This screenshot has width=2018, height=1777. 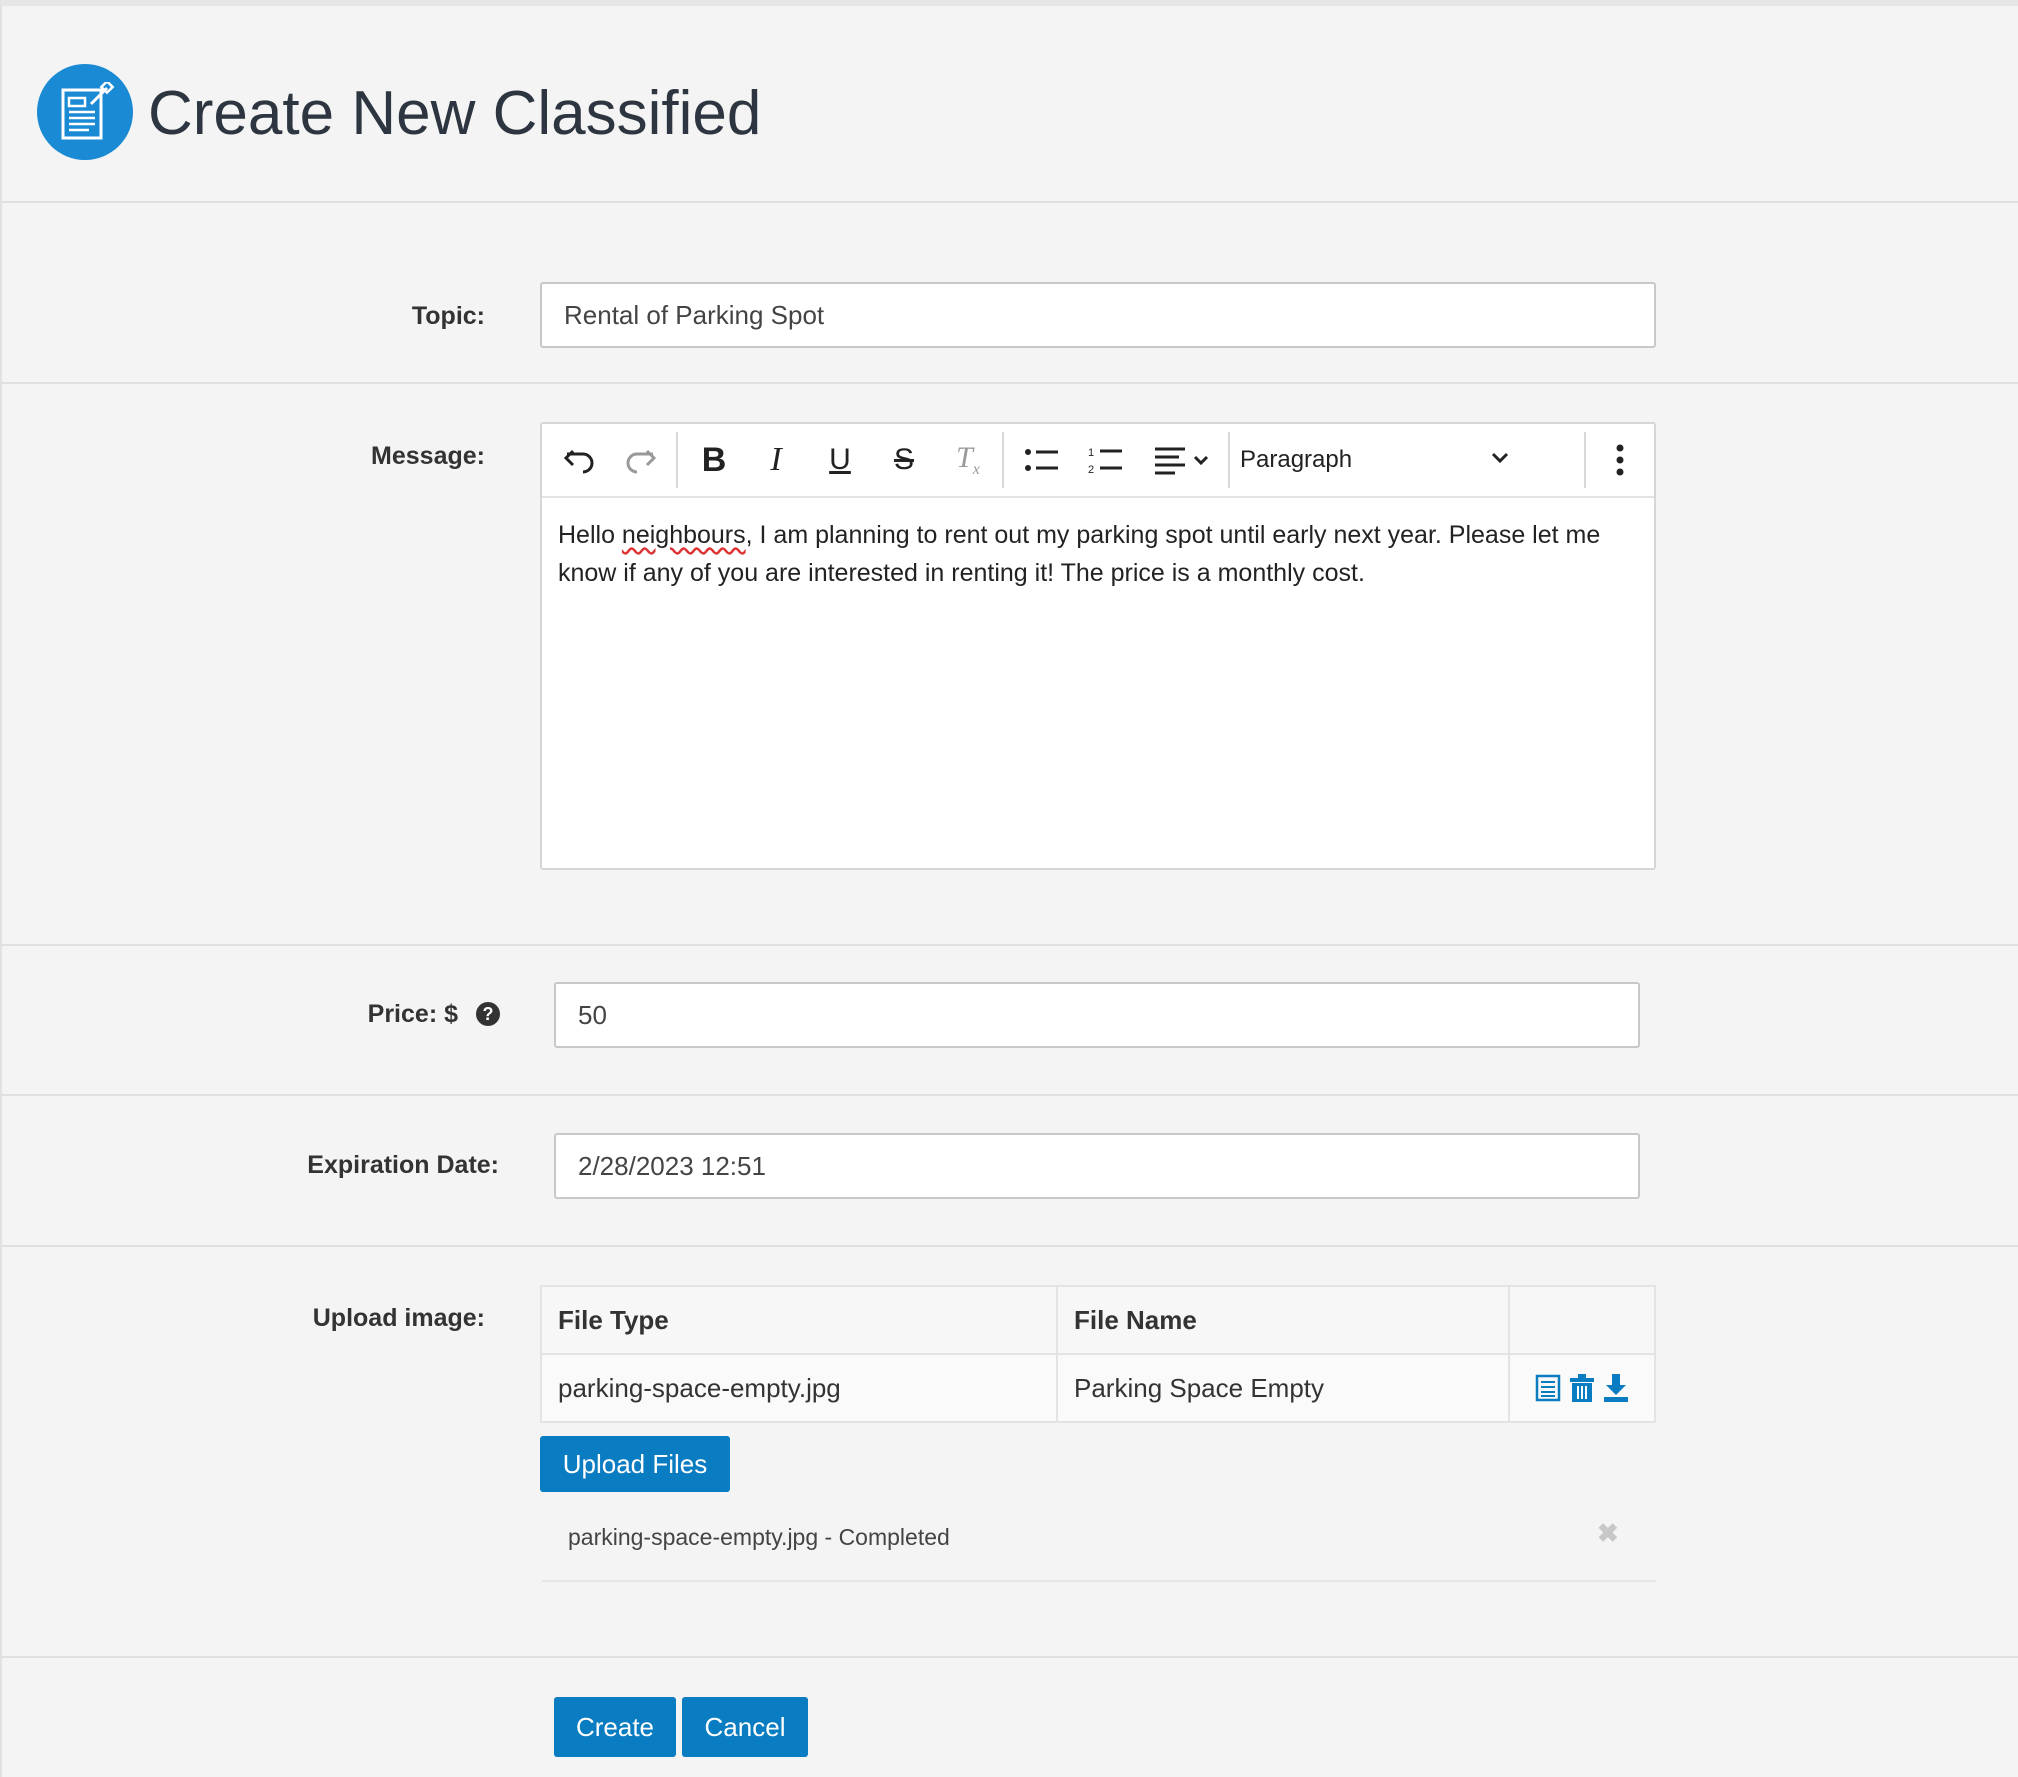 What do you see at coordinates (1091, 453) in the screenshot?
I see `svg-text: 1` at bounding box center [1091, 453].